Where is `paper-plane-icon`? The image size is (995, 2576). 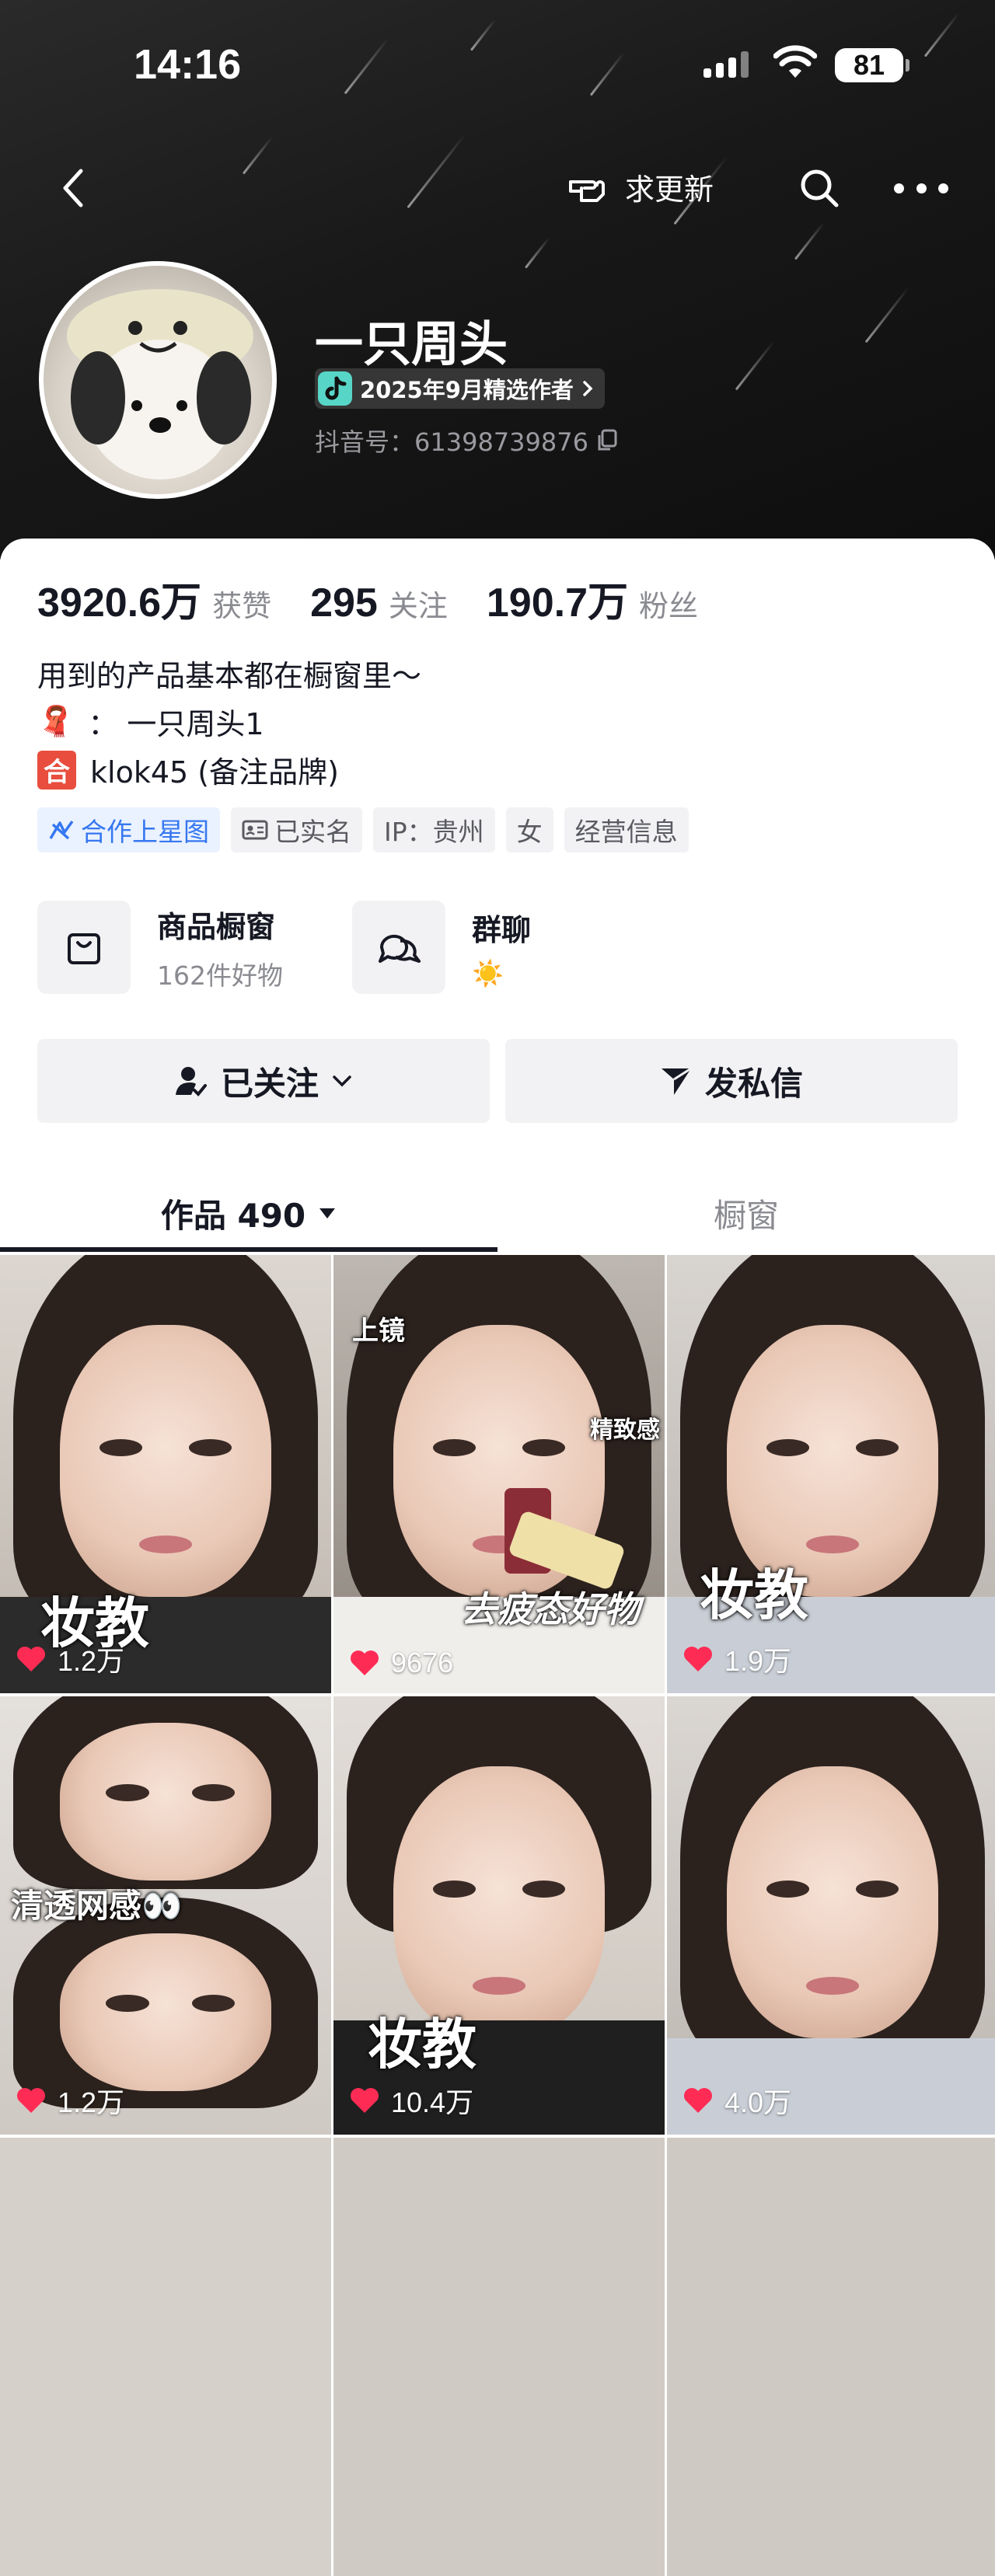
paper-plane-icon is located at coordinates (676, 1081).